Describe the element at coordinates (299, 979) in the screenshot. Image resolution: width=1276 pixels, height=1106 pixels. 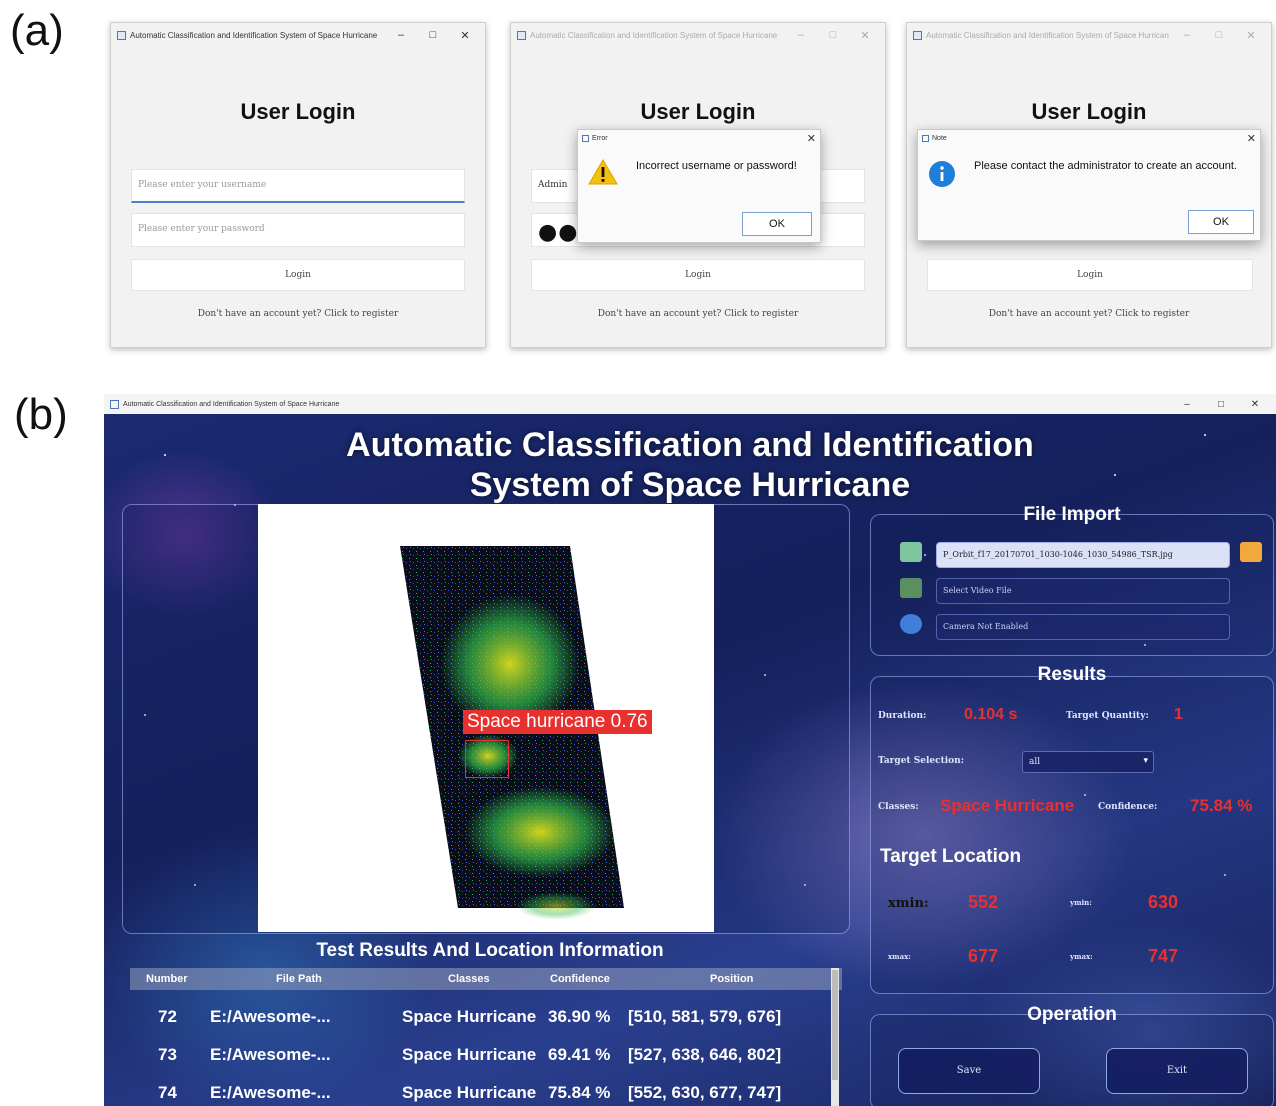
I see `col-file-path: File Path` at that location.